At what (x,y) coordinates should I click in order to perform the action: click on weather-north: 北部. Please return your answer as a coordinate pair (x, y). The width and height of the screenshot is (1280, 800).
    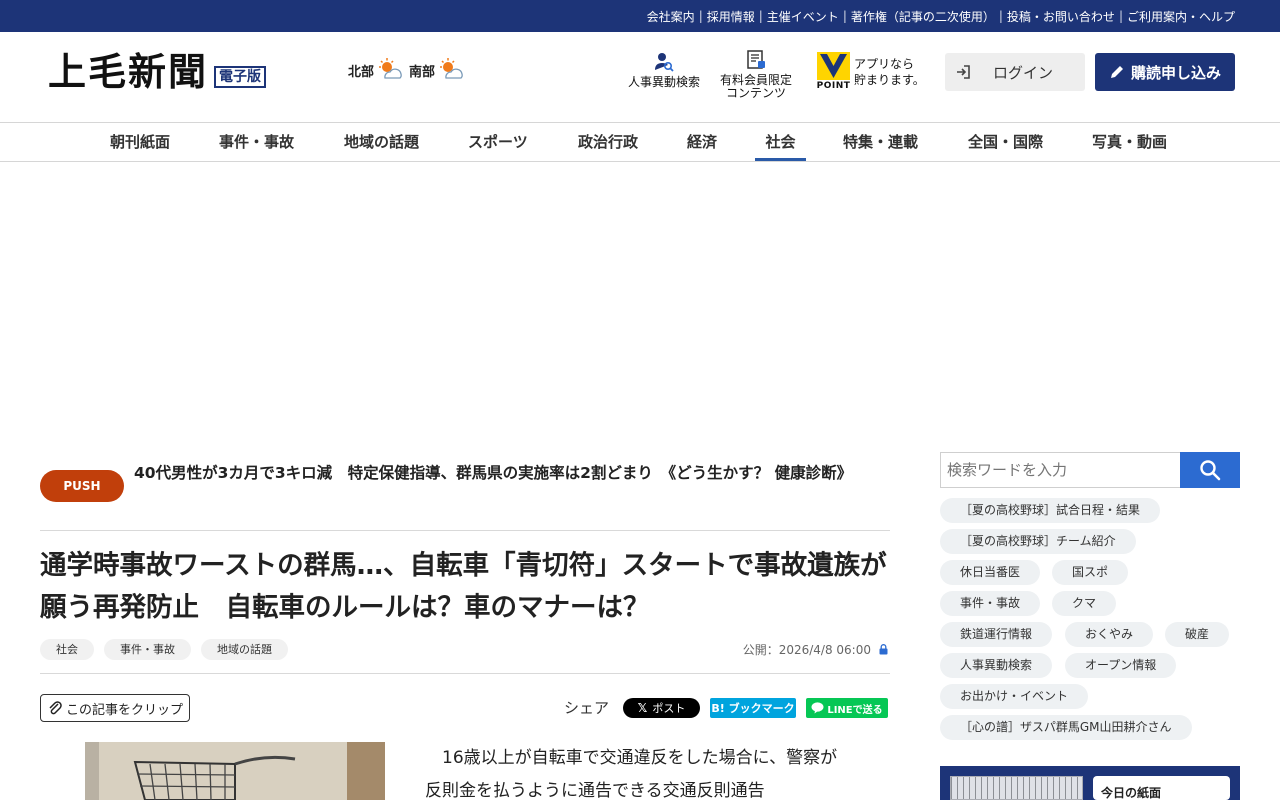
    Looking at the image, I should click on (375, 70).